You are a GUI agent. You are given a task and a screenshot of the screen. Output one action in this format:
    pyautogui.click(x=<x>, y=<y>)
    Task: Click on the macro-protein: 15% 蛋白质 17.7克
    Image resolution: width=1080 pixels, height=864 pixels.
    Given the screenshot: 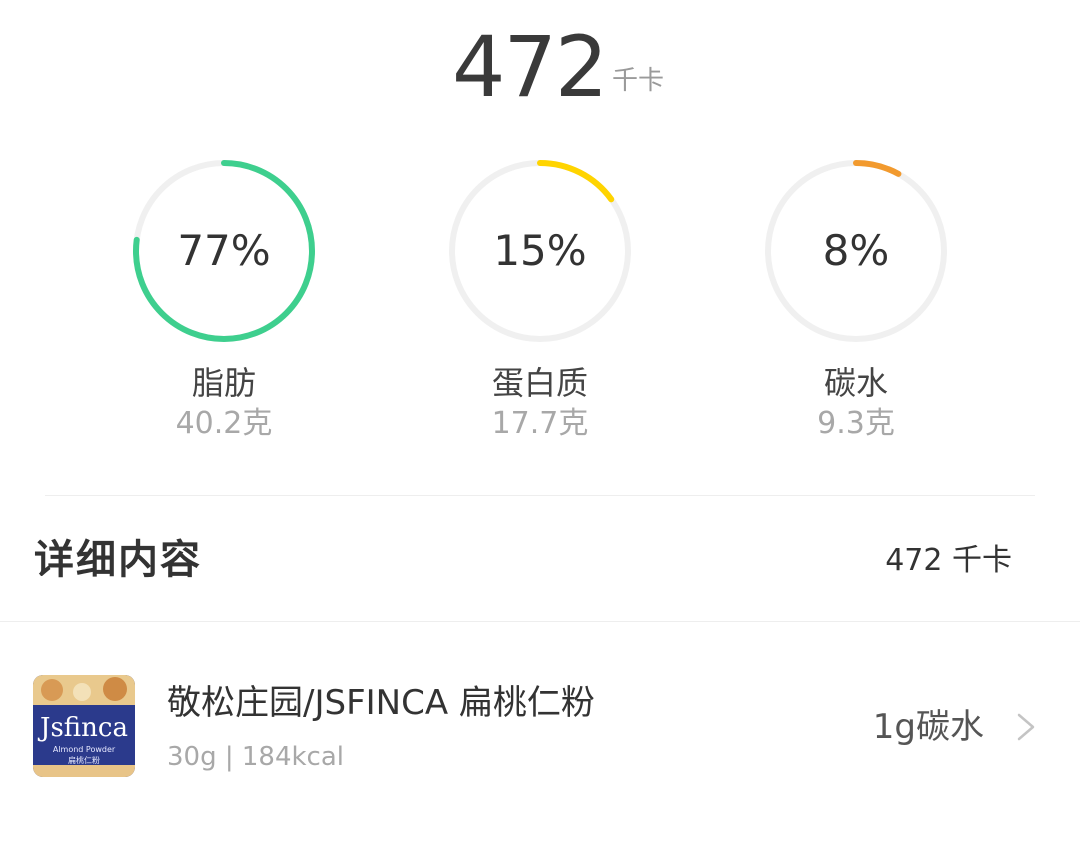 What is the action you would take?
    pyautogui.click(x=540, y=305)
    